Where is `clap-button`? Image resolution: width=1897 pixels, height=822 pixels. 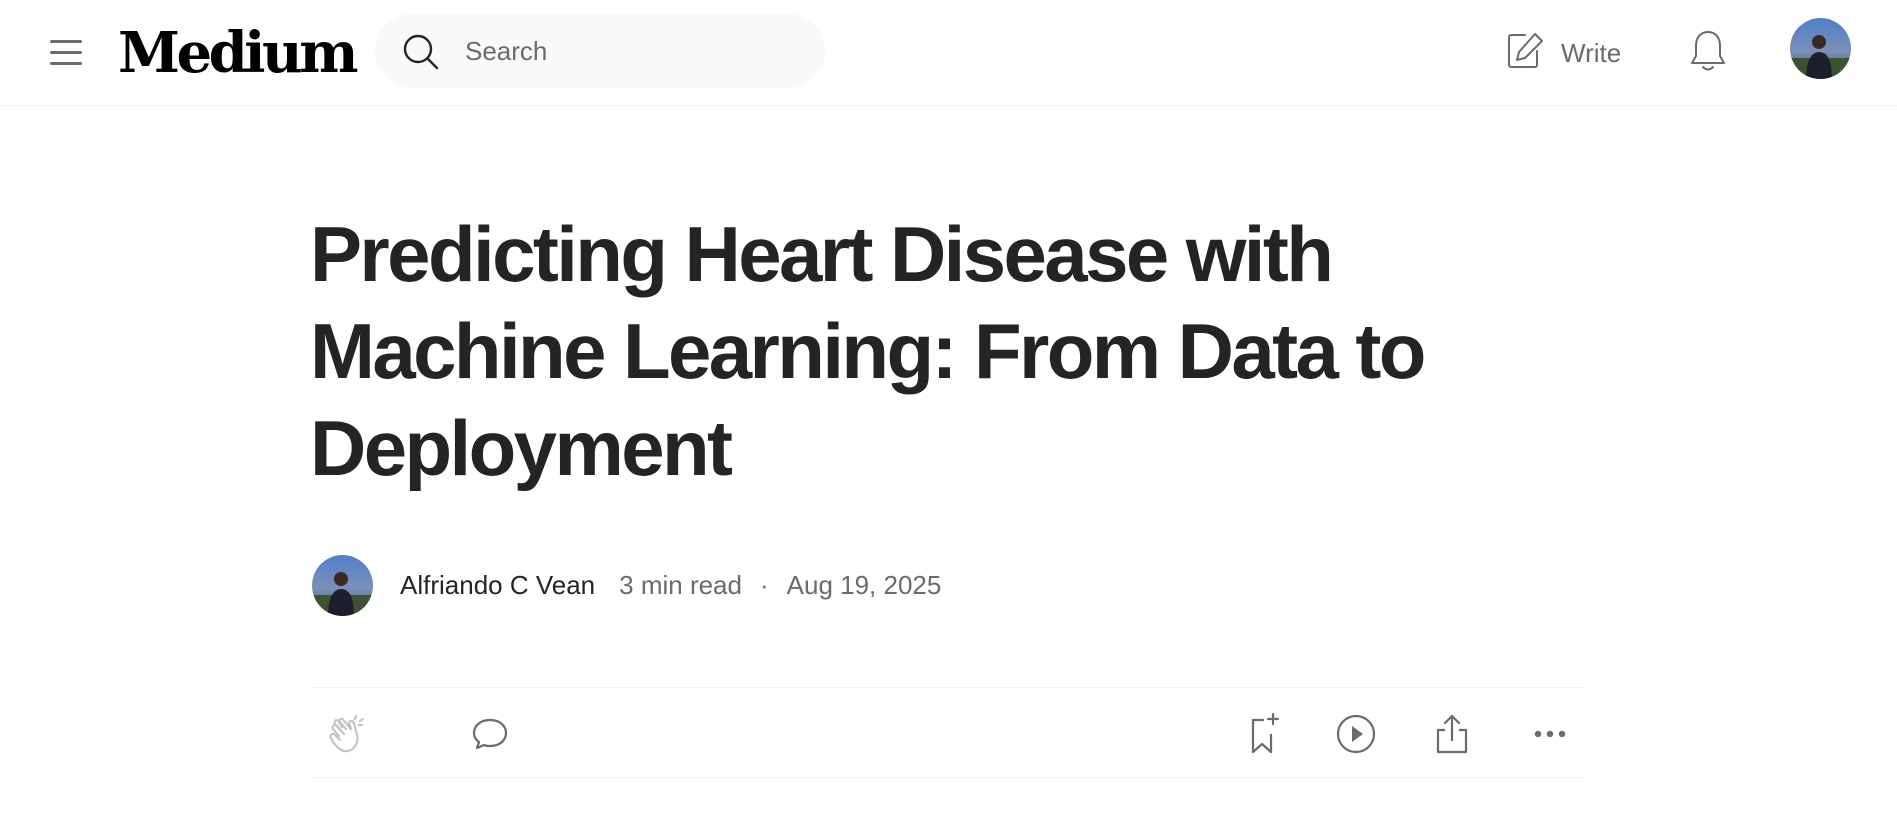
clap-button is located at coordinates (350, 734).